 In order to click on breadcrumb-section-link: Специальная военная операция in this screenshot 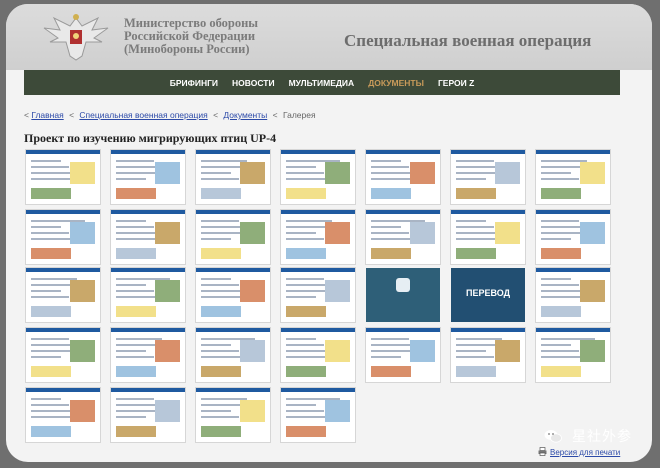, I will do `click(143, 115)`.